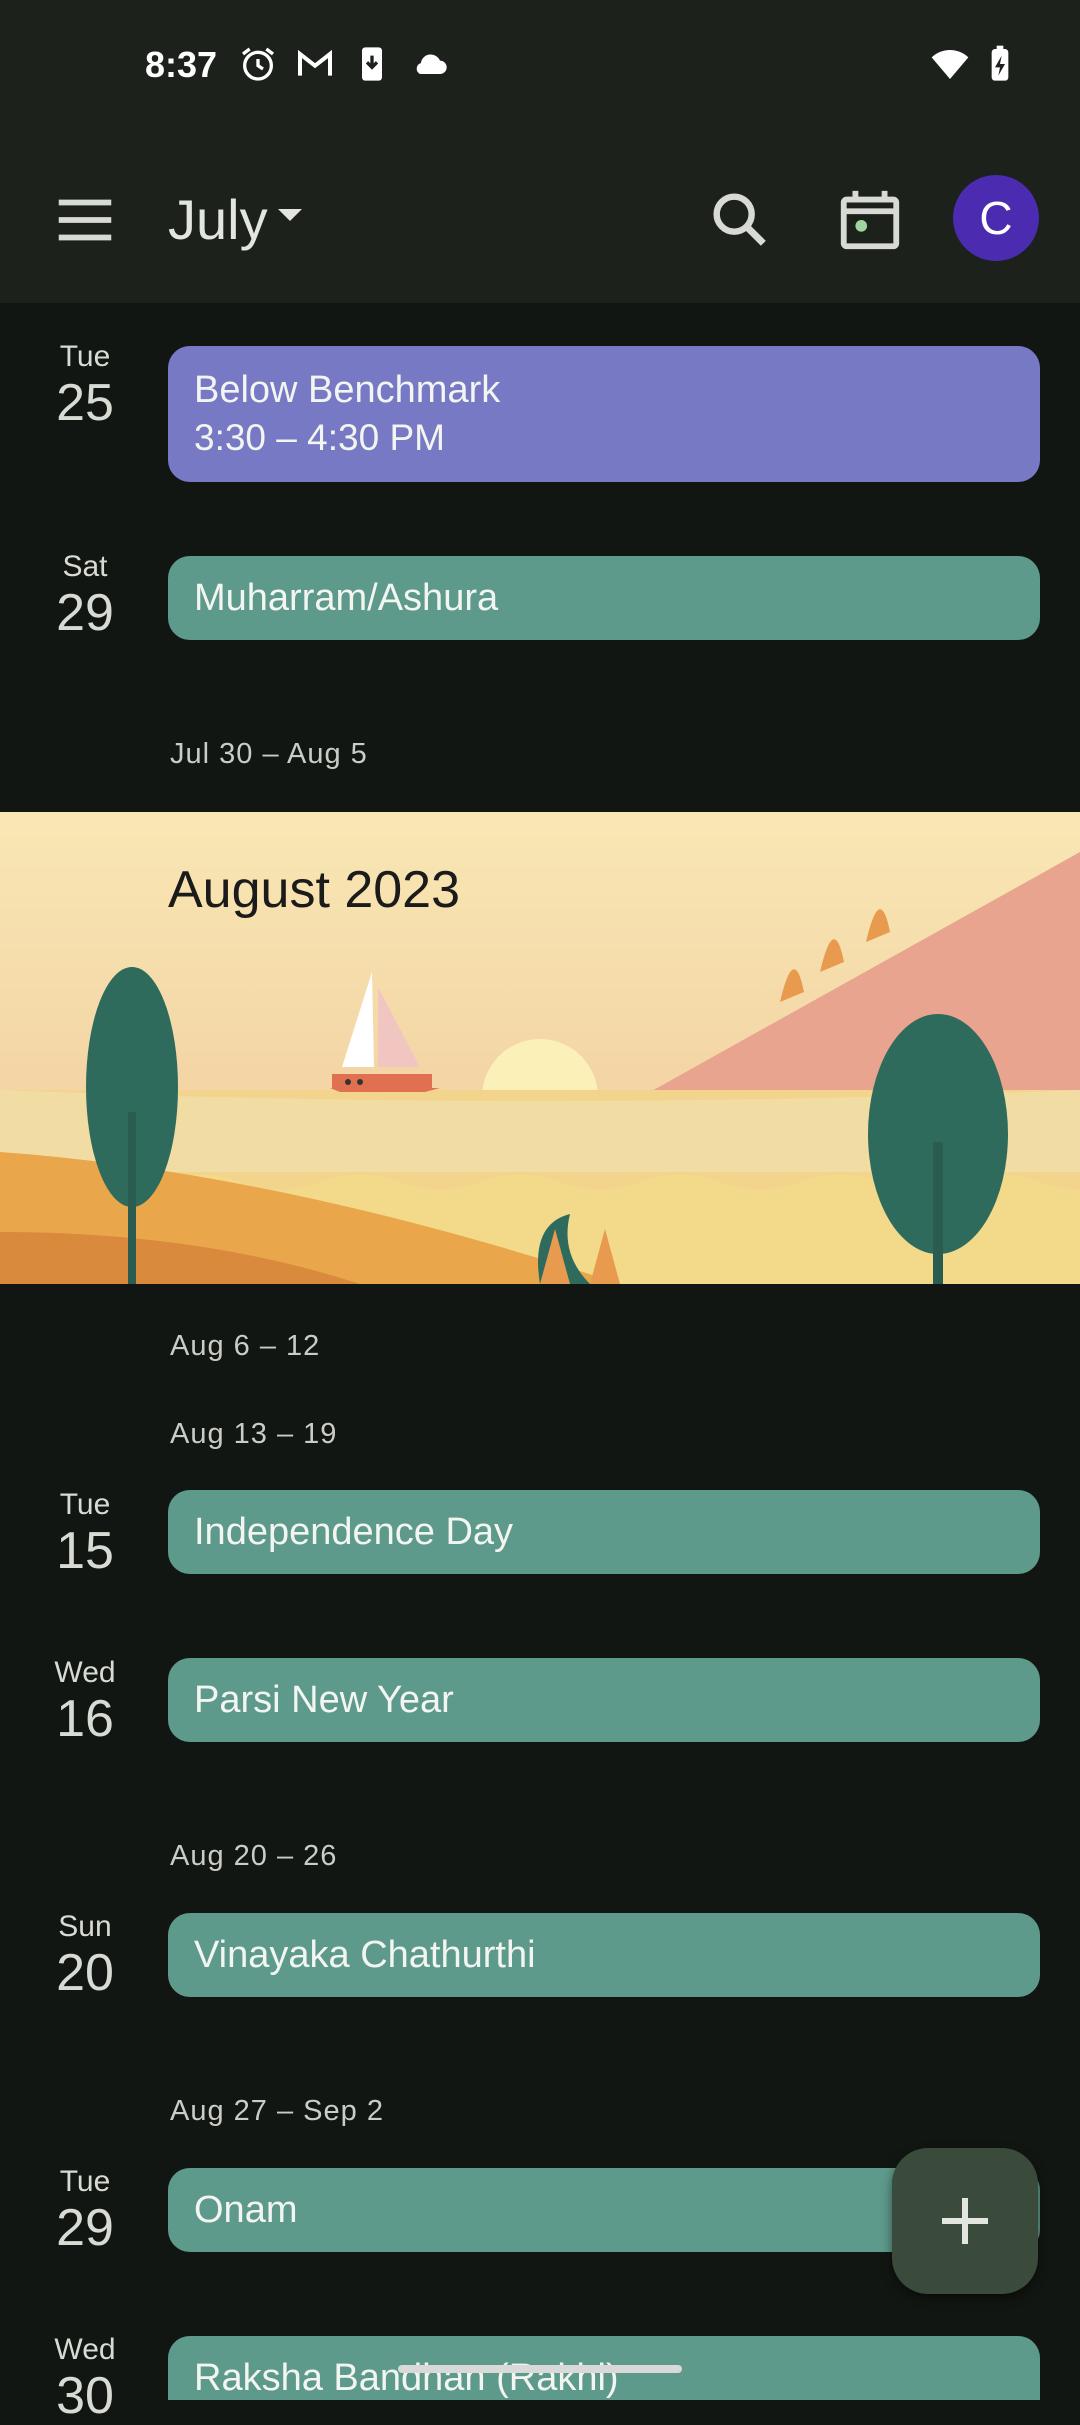  What do you see at coordinates (85, 1702) in the screenshot?
I see `day-label: Wed 16` at bounding box center [85, 1702].